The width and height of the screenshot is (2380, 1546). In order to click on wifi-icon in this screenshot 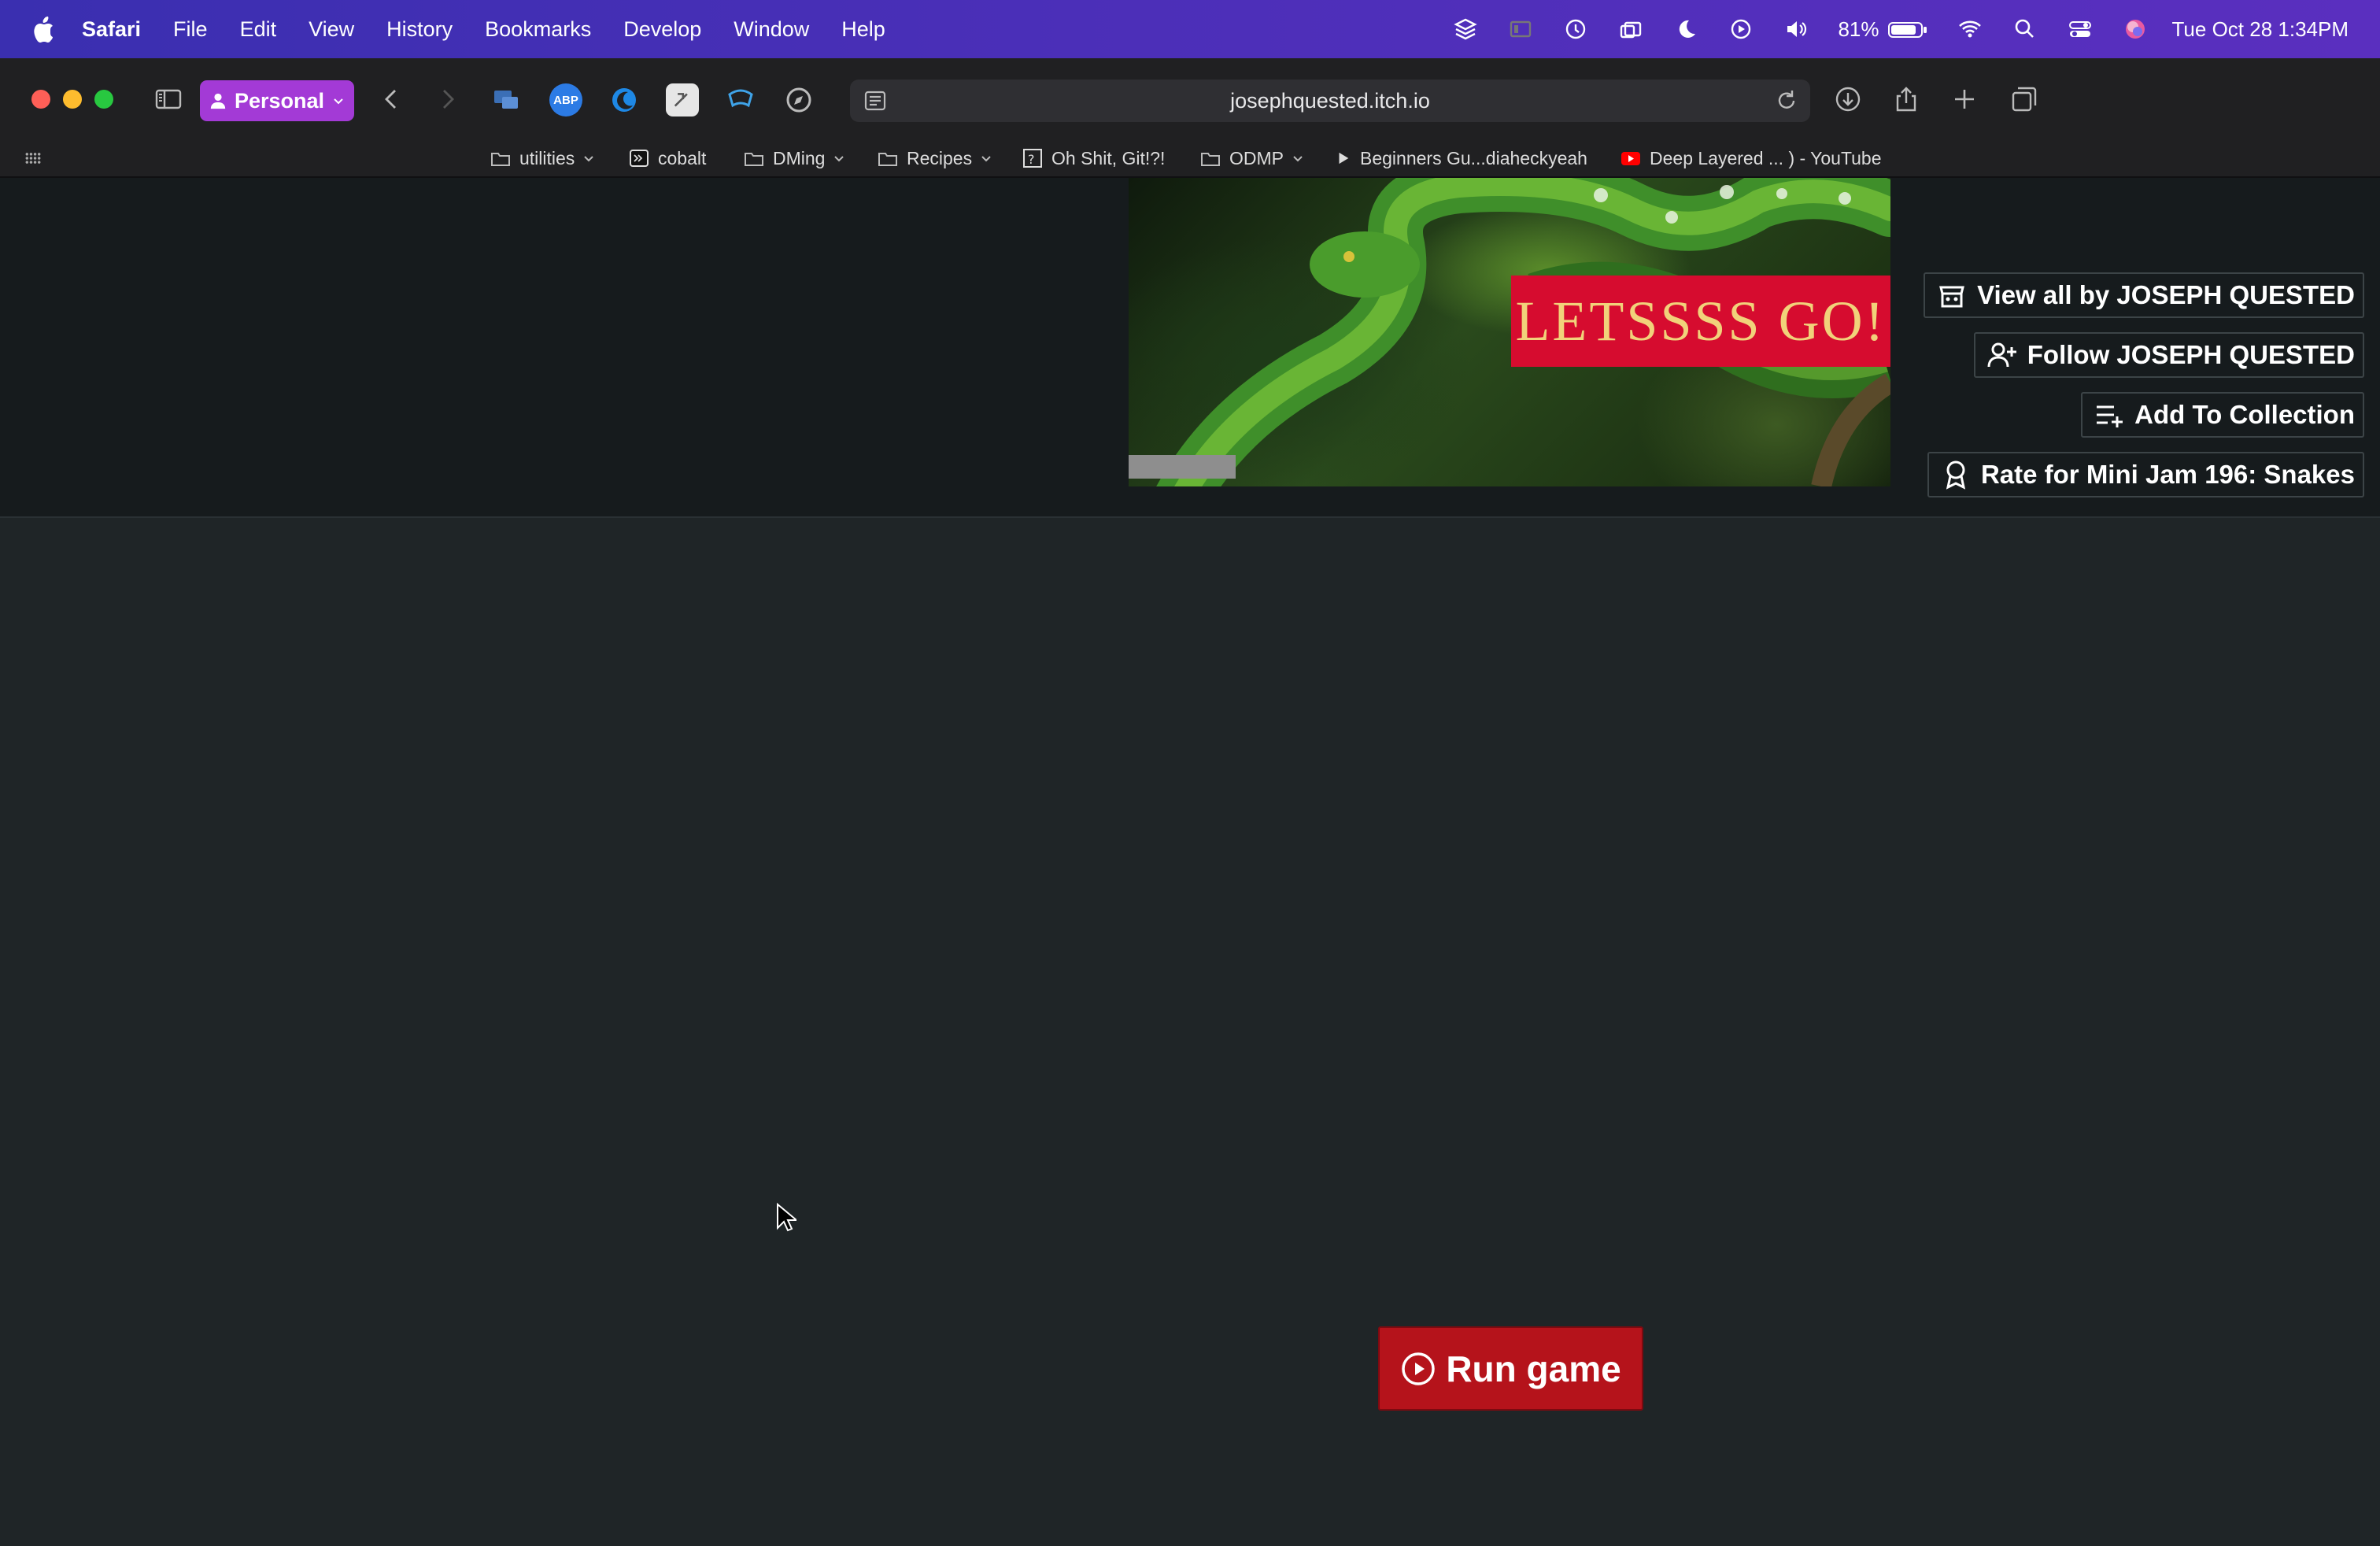, I will do `click(1970, 29)`.